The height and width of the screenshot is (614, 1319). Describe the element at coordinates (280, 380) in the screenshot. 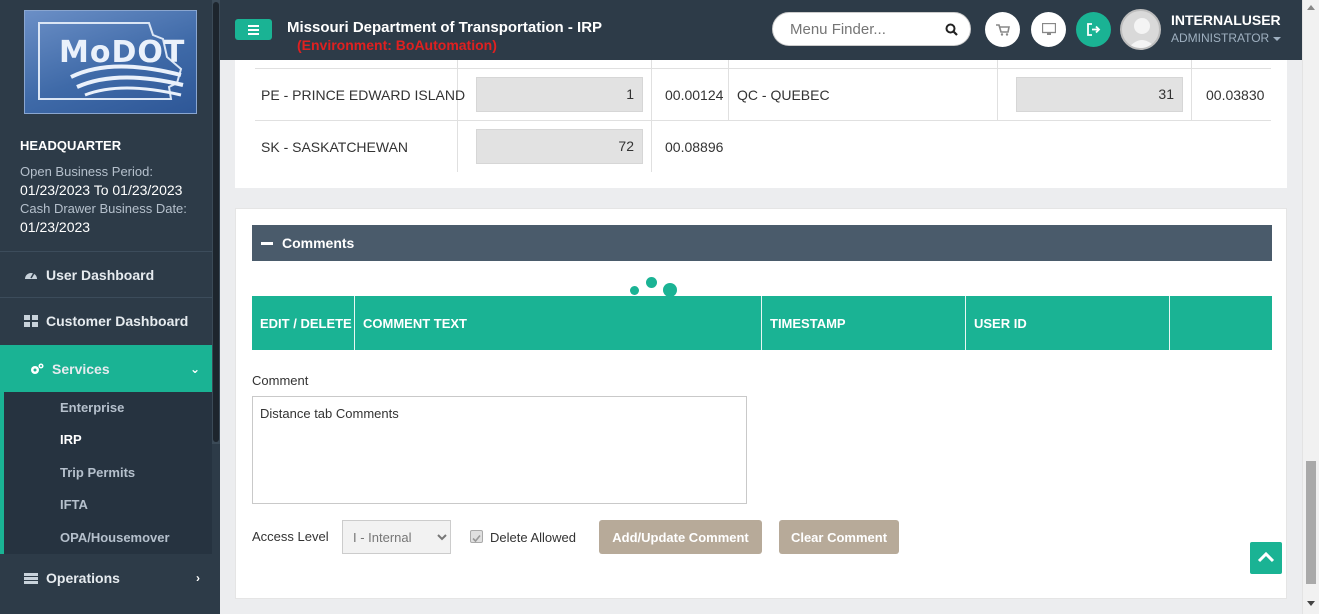

I see `comment-label: Comment` at that location.